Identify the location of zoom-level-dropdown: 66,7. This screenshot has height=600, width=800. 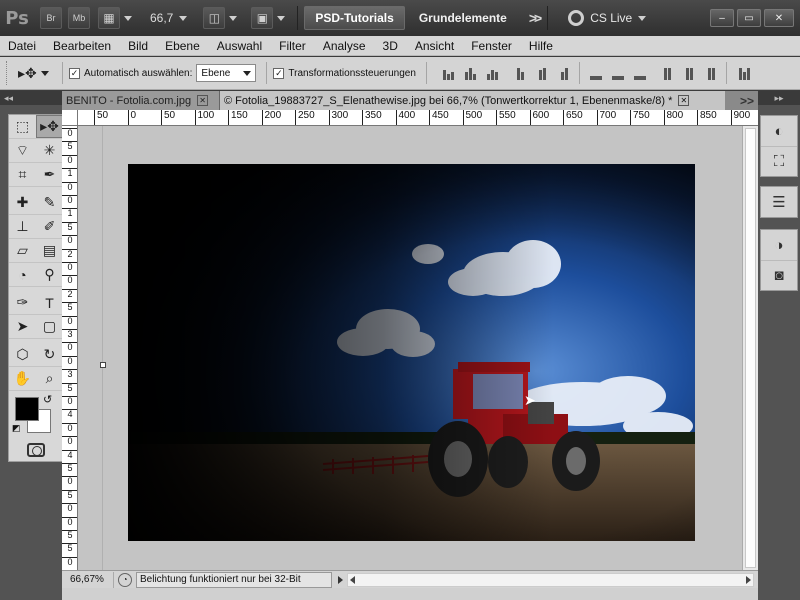
(169, 18).